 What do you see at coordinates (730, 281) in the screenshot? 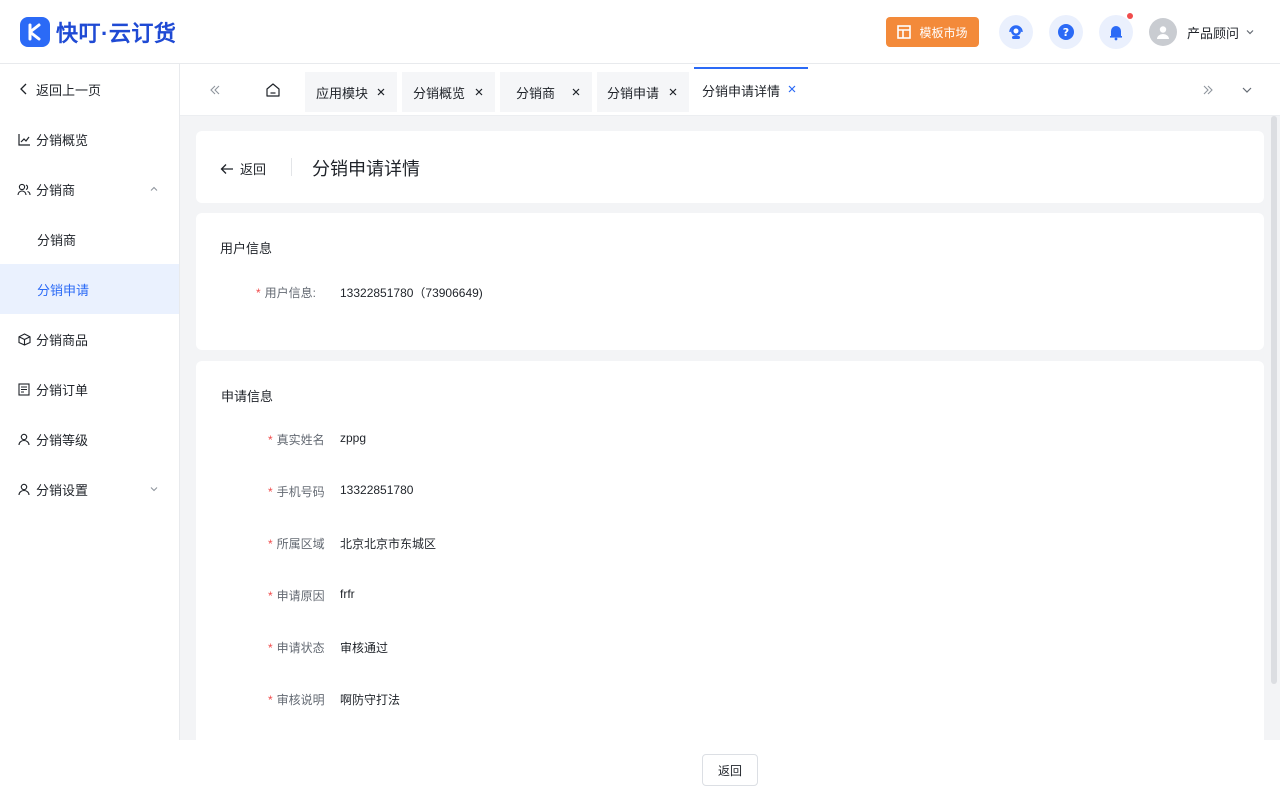
I see `user-info-card: 用户信息 * 用户信息: 13322851780（73906649)` at bounding box center [730, 281].